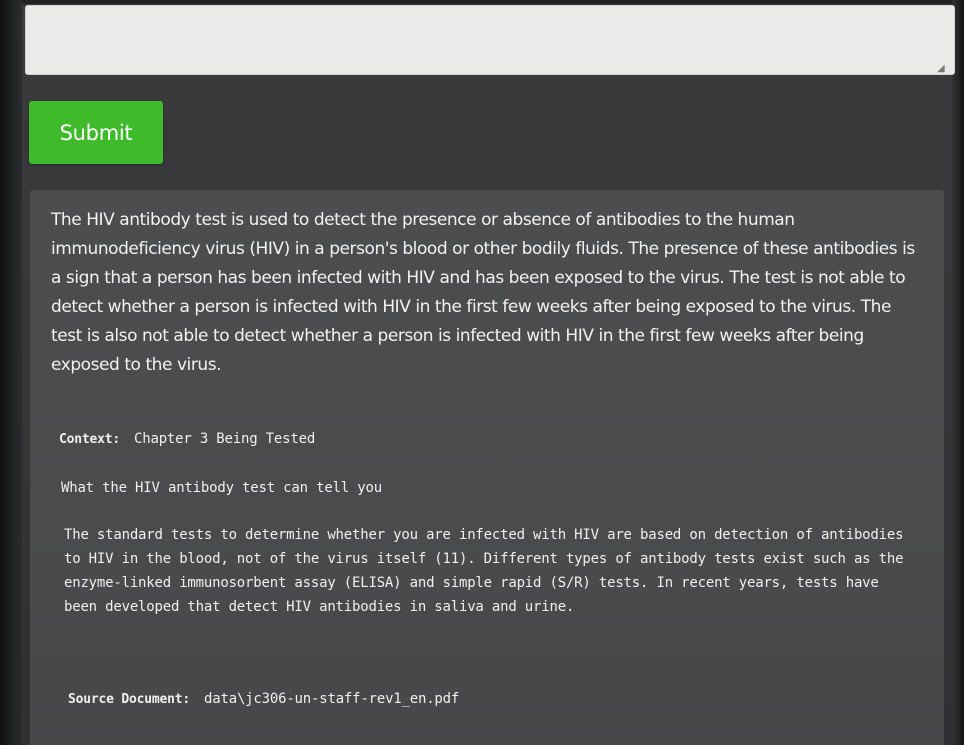 The width and height of the screenshot is (964, 745). Describe the element at coordinates (489, 439) in the screenshot. I see `context-line: Context: Chapter 3 Being Tested` at that location.